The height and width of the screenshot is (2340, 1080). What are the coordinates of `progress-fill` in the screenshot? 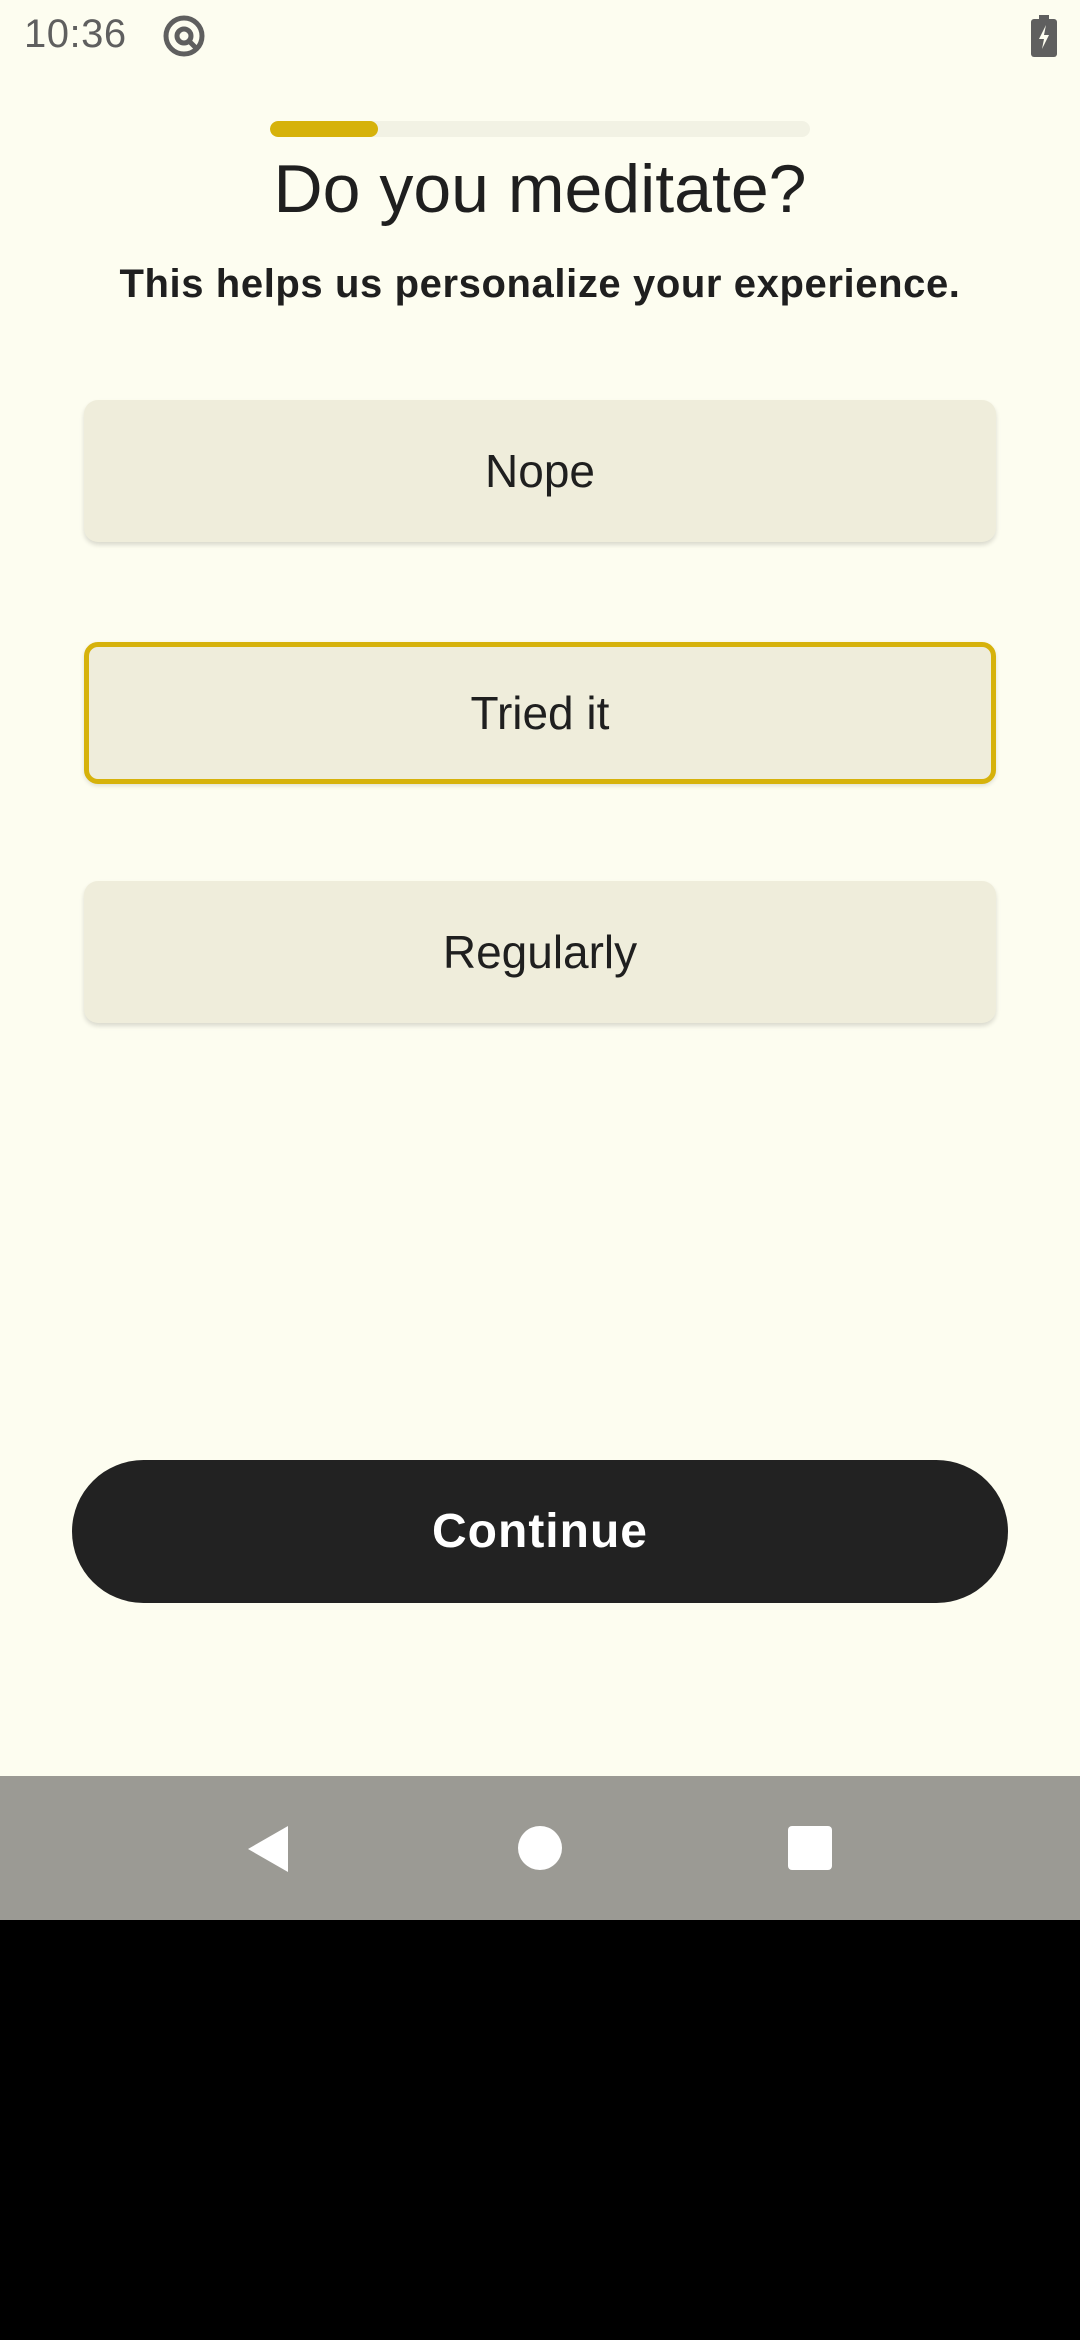 It's located at (324, 129).